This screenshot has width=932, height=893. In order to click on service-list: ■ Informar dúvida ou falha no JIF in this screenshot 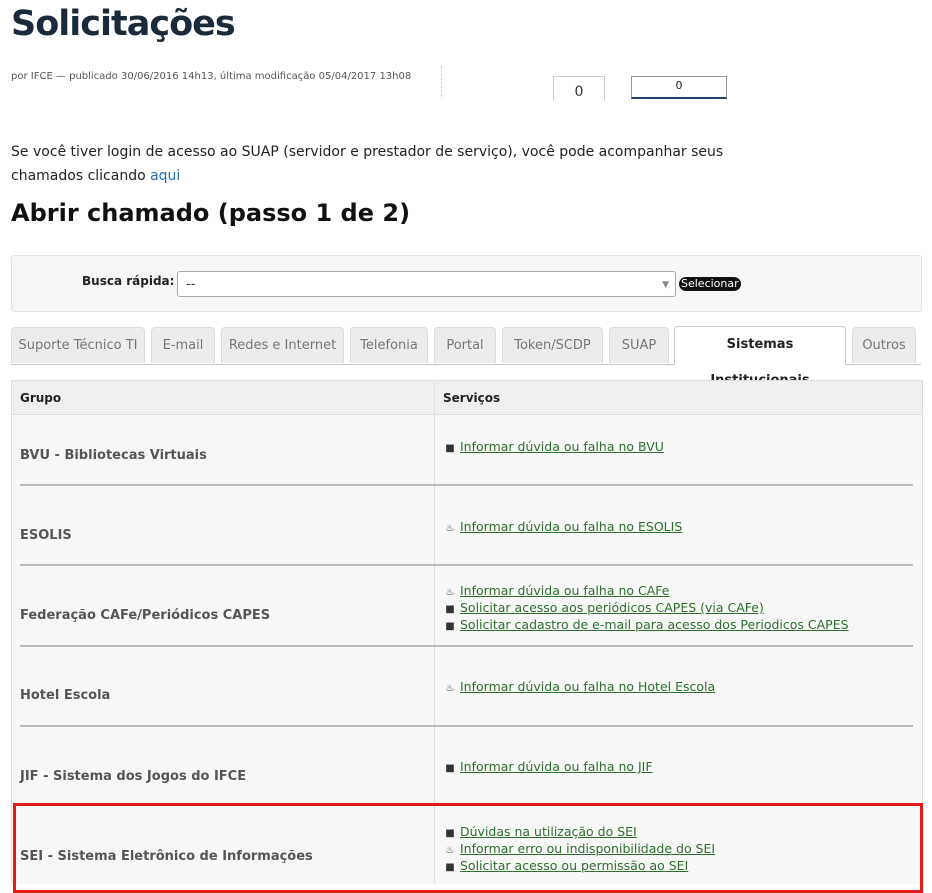, I will do `click(548, 767)`.